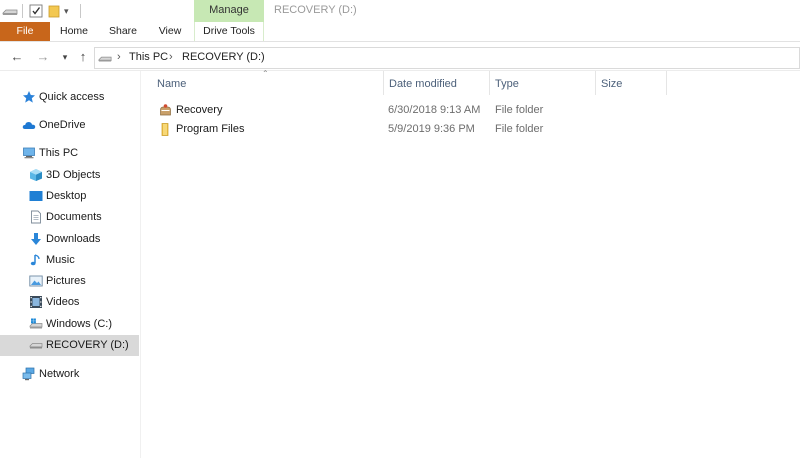 This screenshot has height=458, width=800. What do you see at coordinates (79, 324) in the screenshot?
I see `sidebar-item-label: Windows (C:)` at bounding box center [79, 324].